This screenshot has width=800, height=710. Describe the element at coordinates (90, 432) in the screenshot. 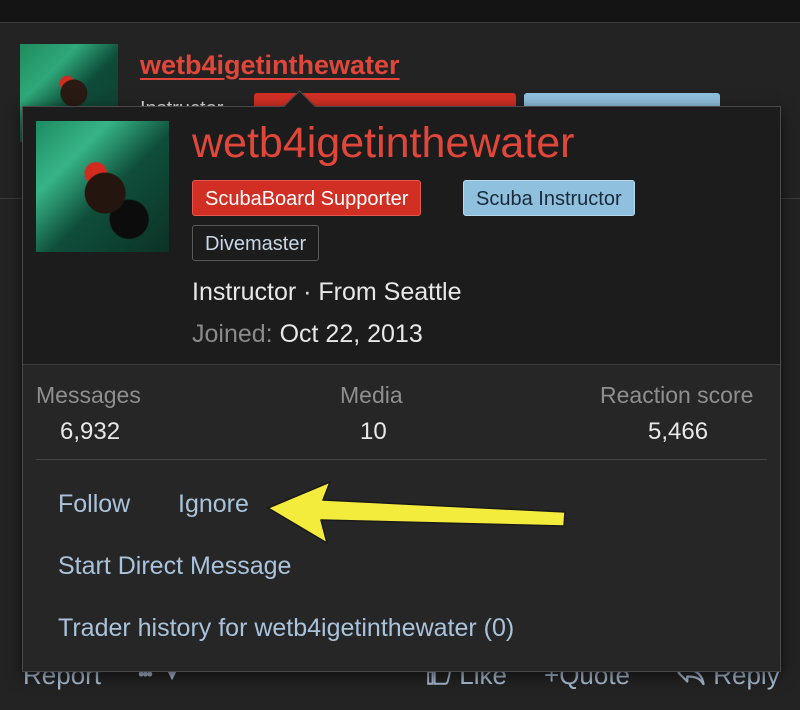

I see `stat-messages-value: 6,932` at that location.